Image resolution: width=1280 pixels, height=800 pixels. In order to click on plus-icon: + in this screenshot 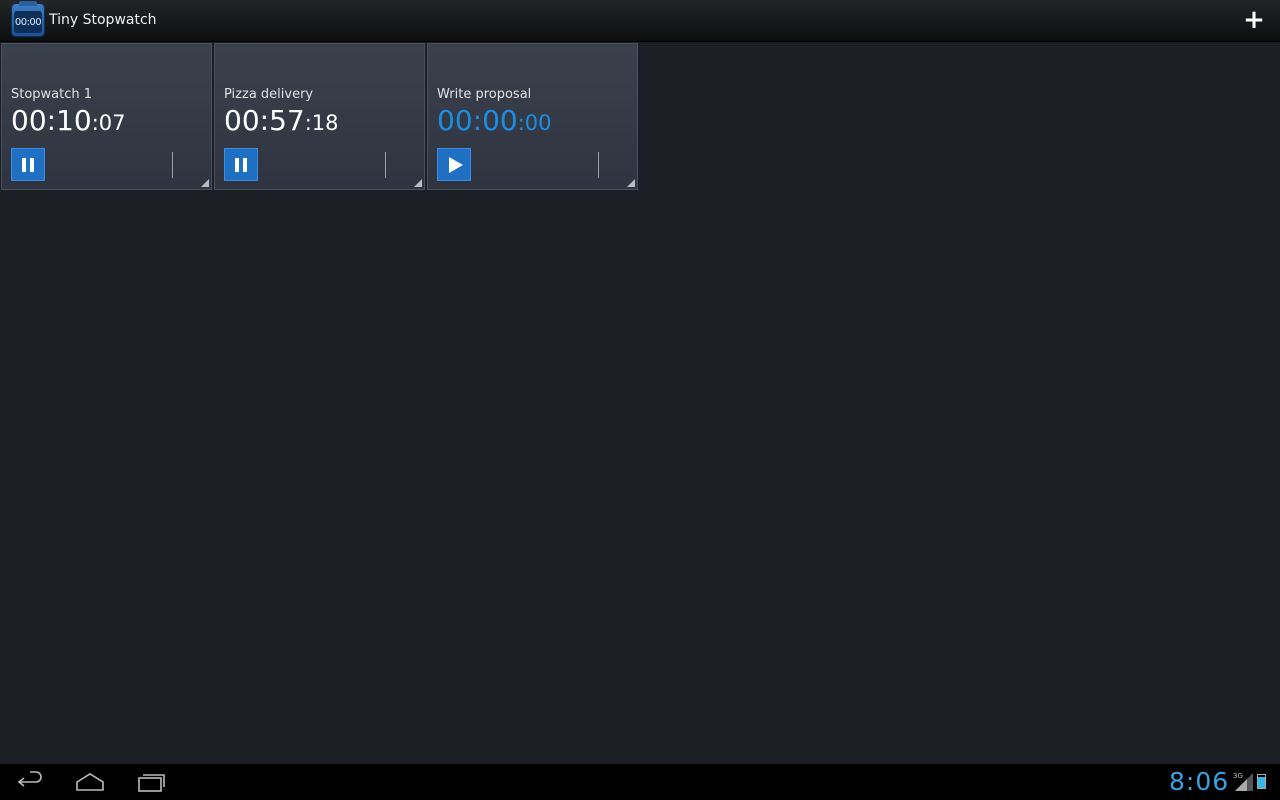, I will do `click(1254, 20)`.